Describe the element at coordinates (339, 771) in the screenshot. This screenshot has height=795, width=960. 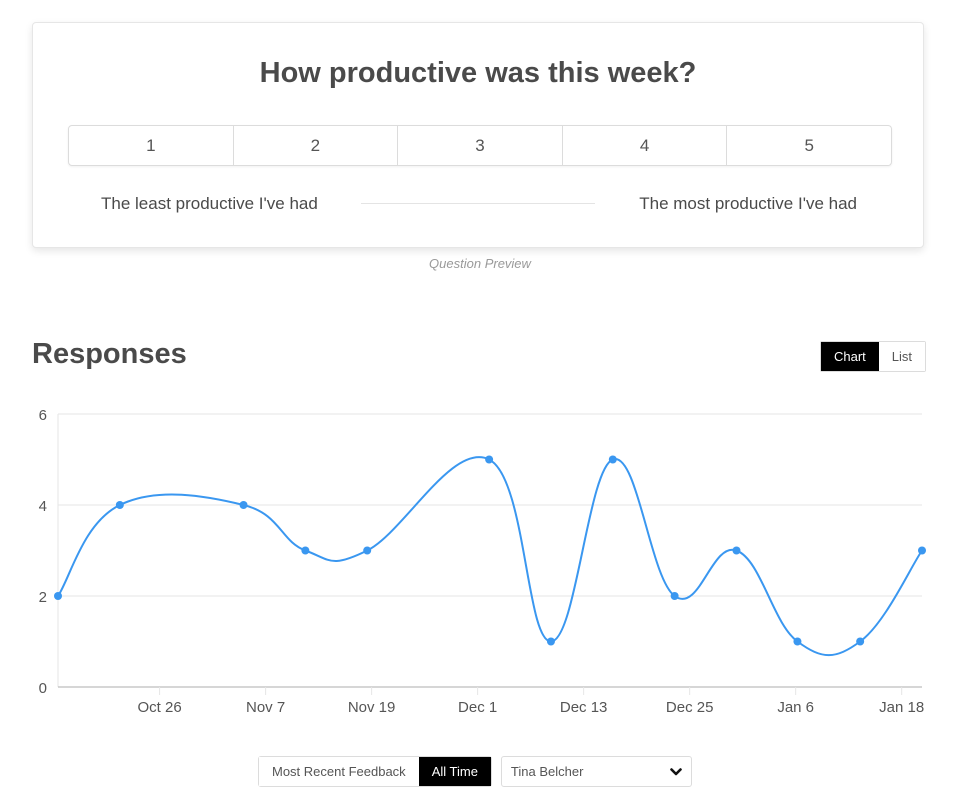
I see `most-recent-feedback-button: Most Recent Feedback` at that location.